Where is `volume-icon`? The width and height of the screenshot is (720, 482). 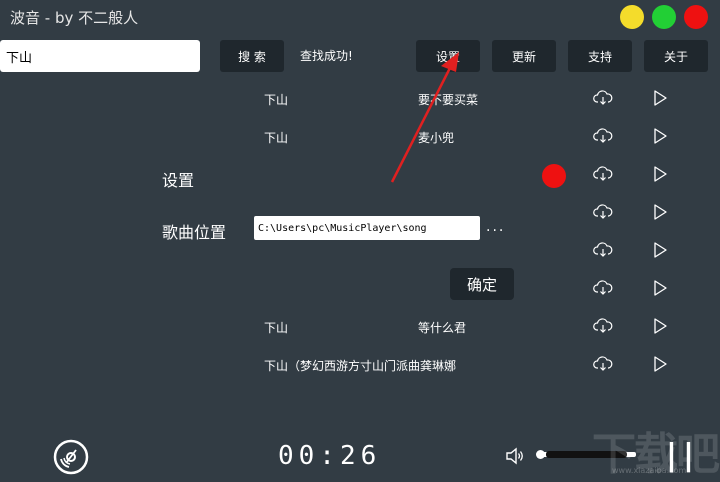 volume-icon is located at coordinates (515, 456).